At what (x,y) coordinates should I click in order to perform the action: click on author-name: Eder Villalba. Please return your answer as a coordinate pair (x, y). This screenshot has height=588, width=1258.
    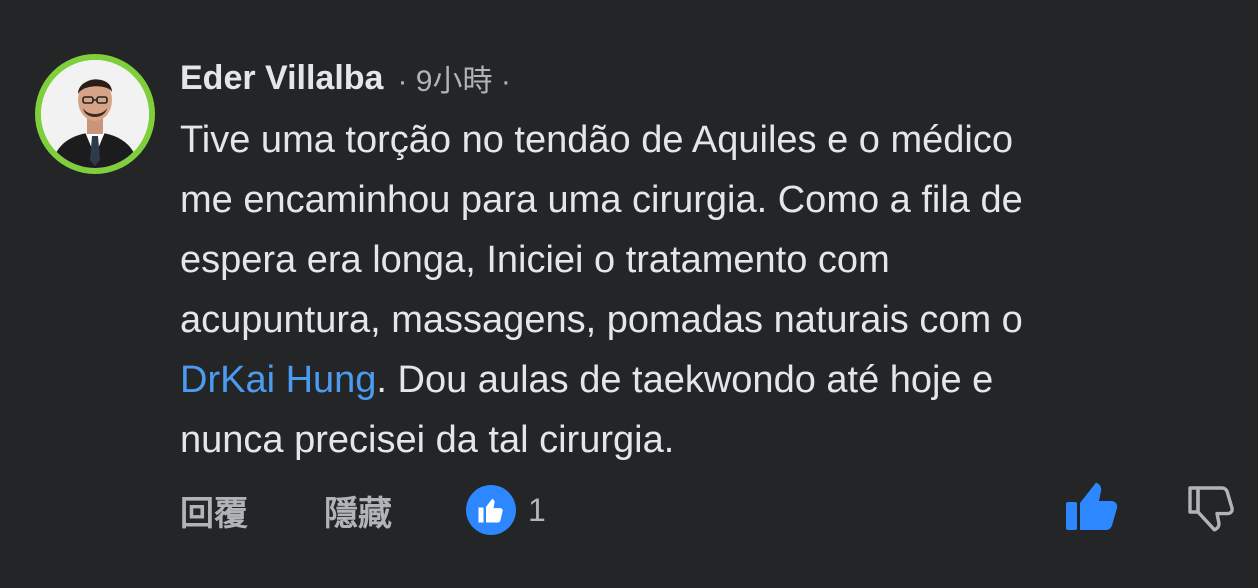
    Looking at the image, I should click on (281, 78).